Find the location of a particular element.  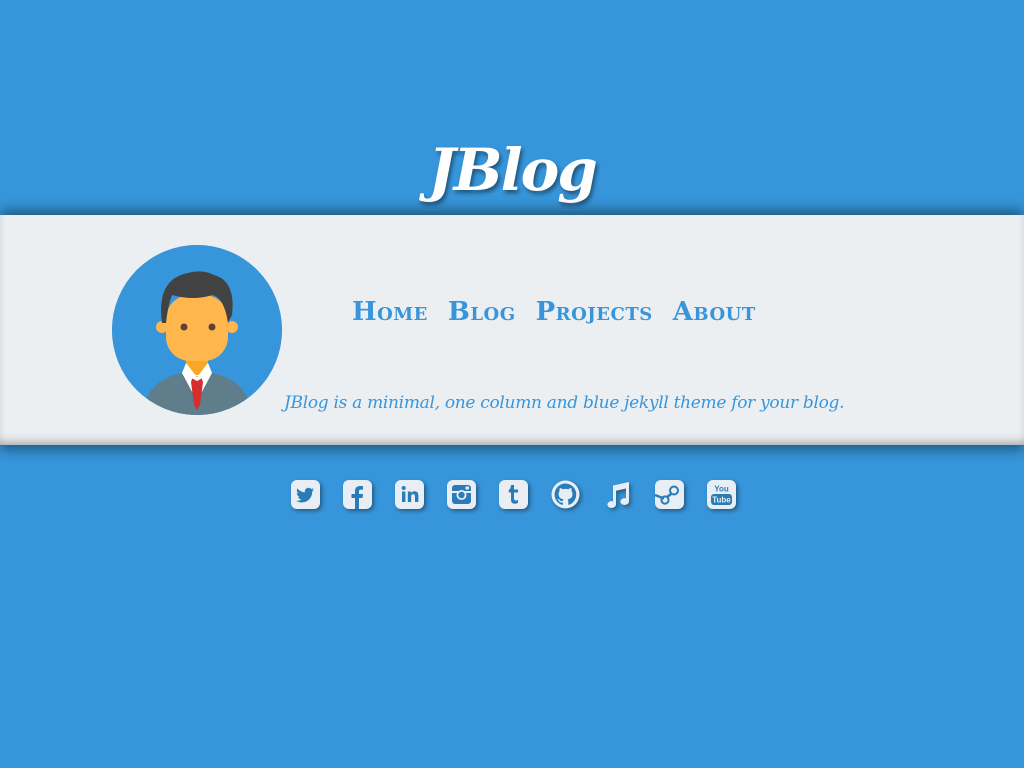

linkedin-icon is located at coordinates (409, 494).